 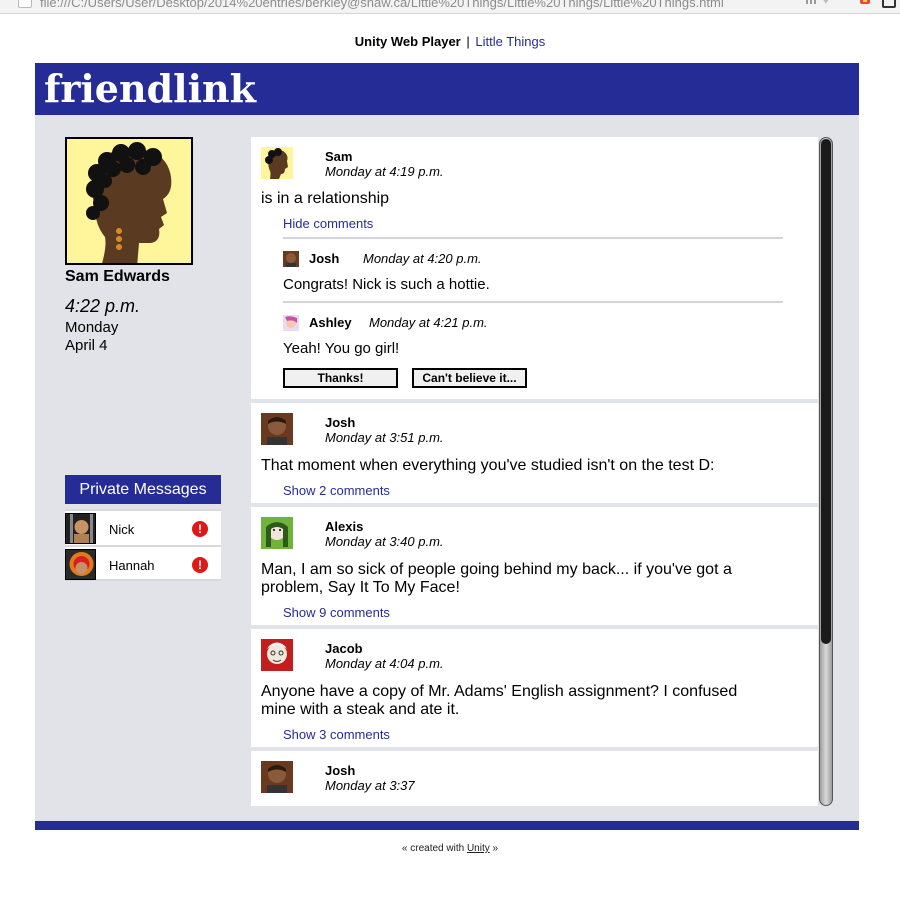 What do you see at coordinates (428, 322) in the screenshot?
I see `comment-time: Monday at 4:21 p.m.` at bounding box center [428, 322].